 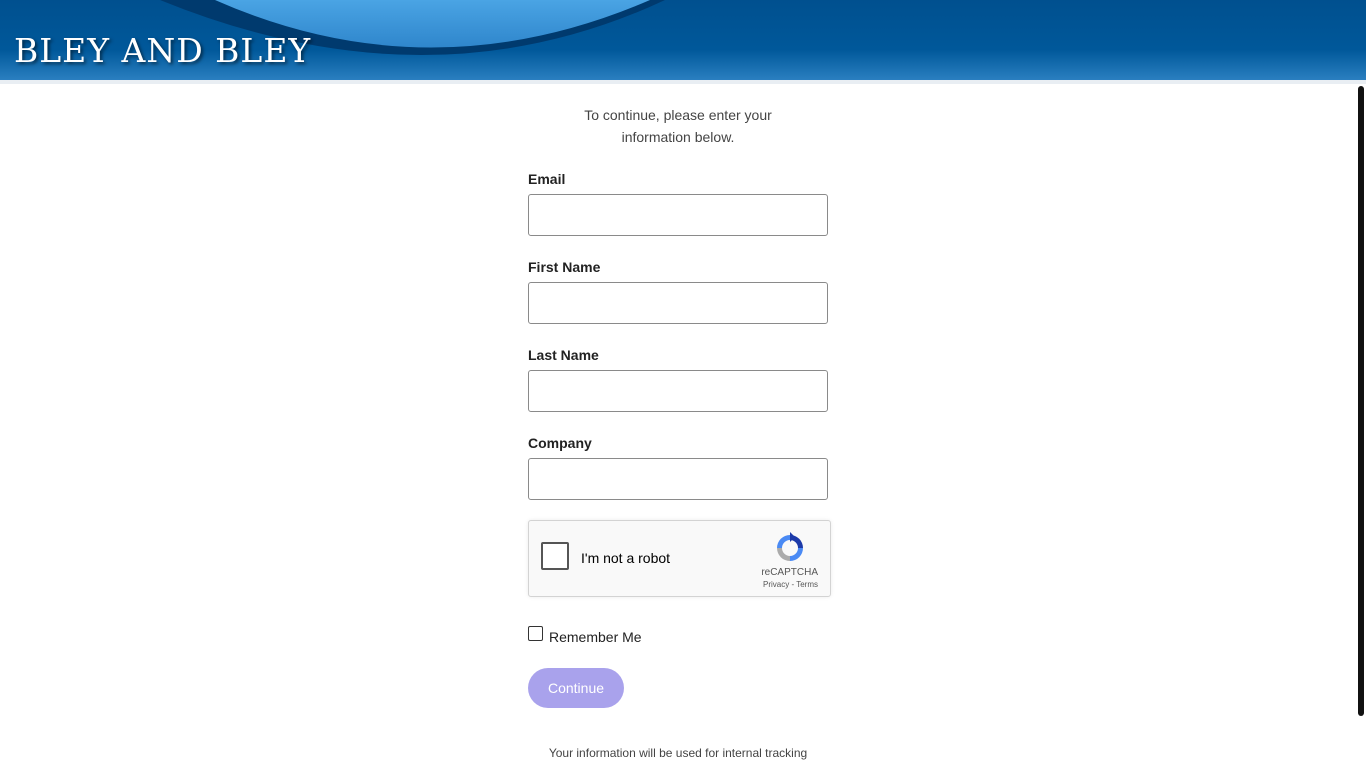 I want to click on continue-button: Continue, so click(x=576, y=688).